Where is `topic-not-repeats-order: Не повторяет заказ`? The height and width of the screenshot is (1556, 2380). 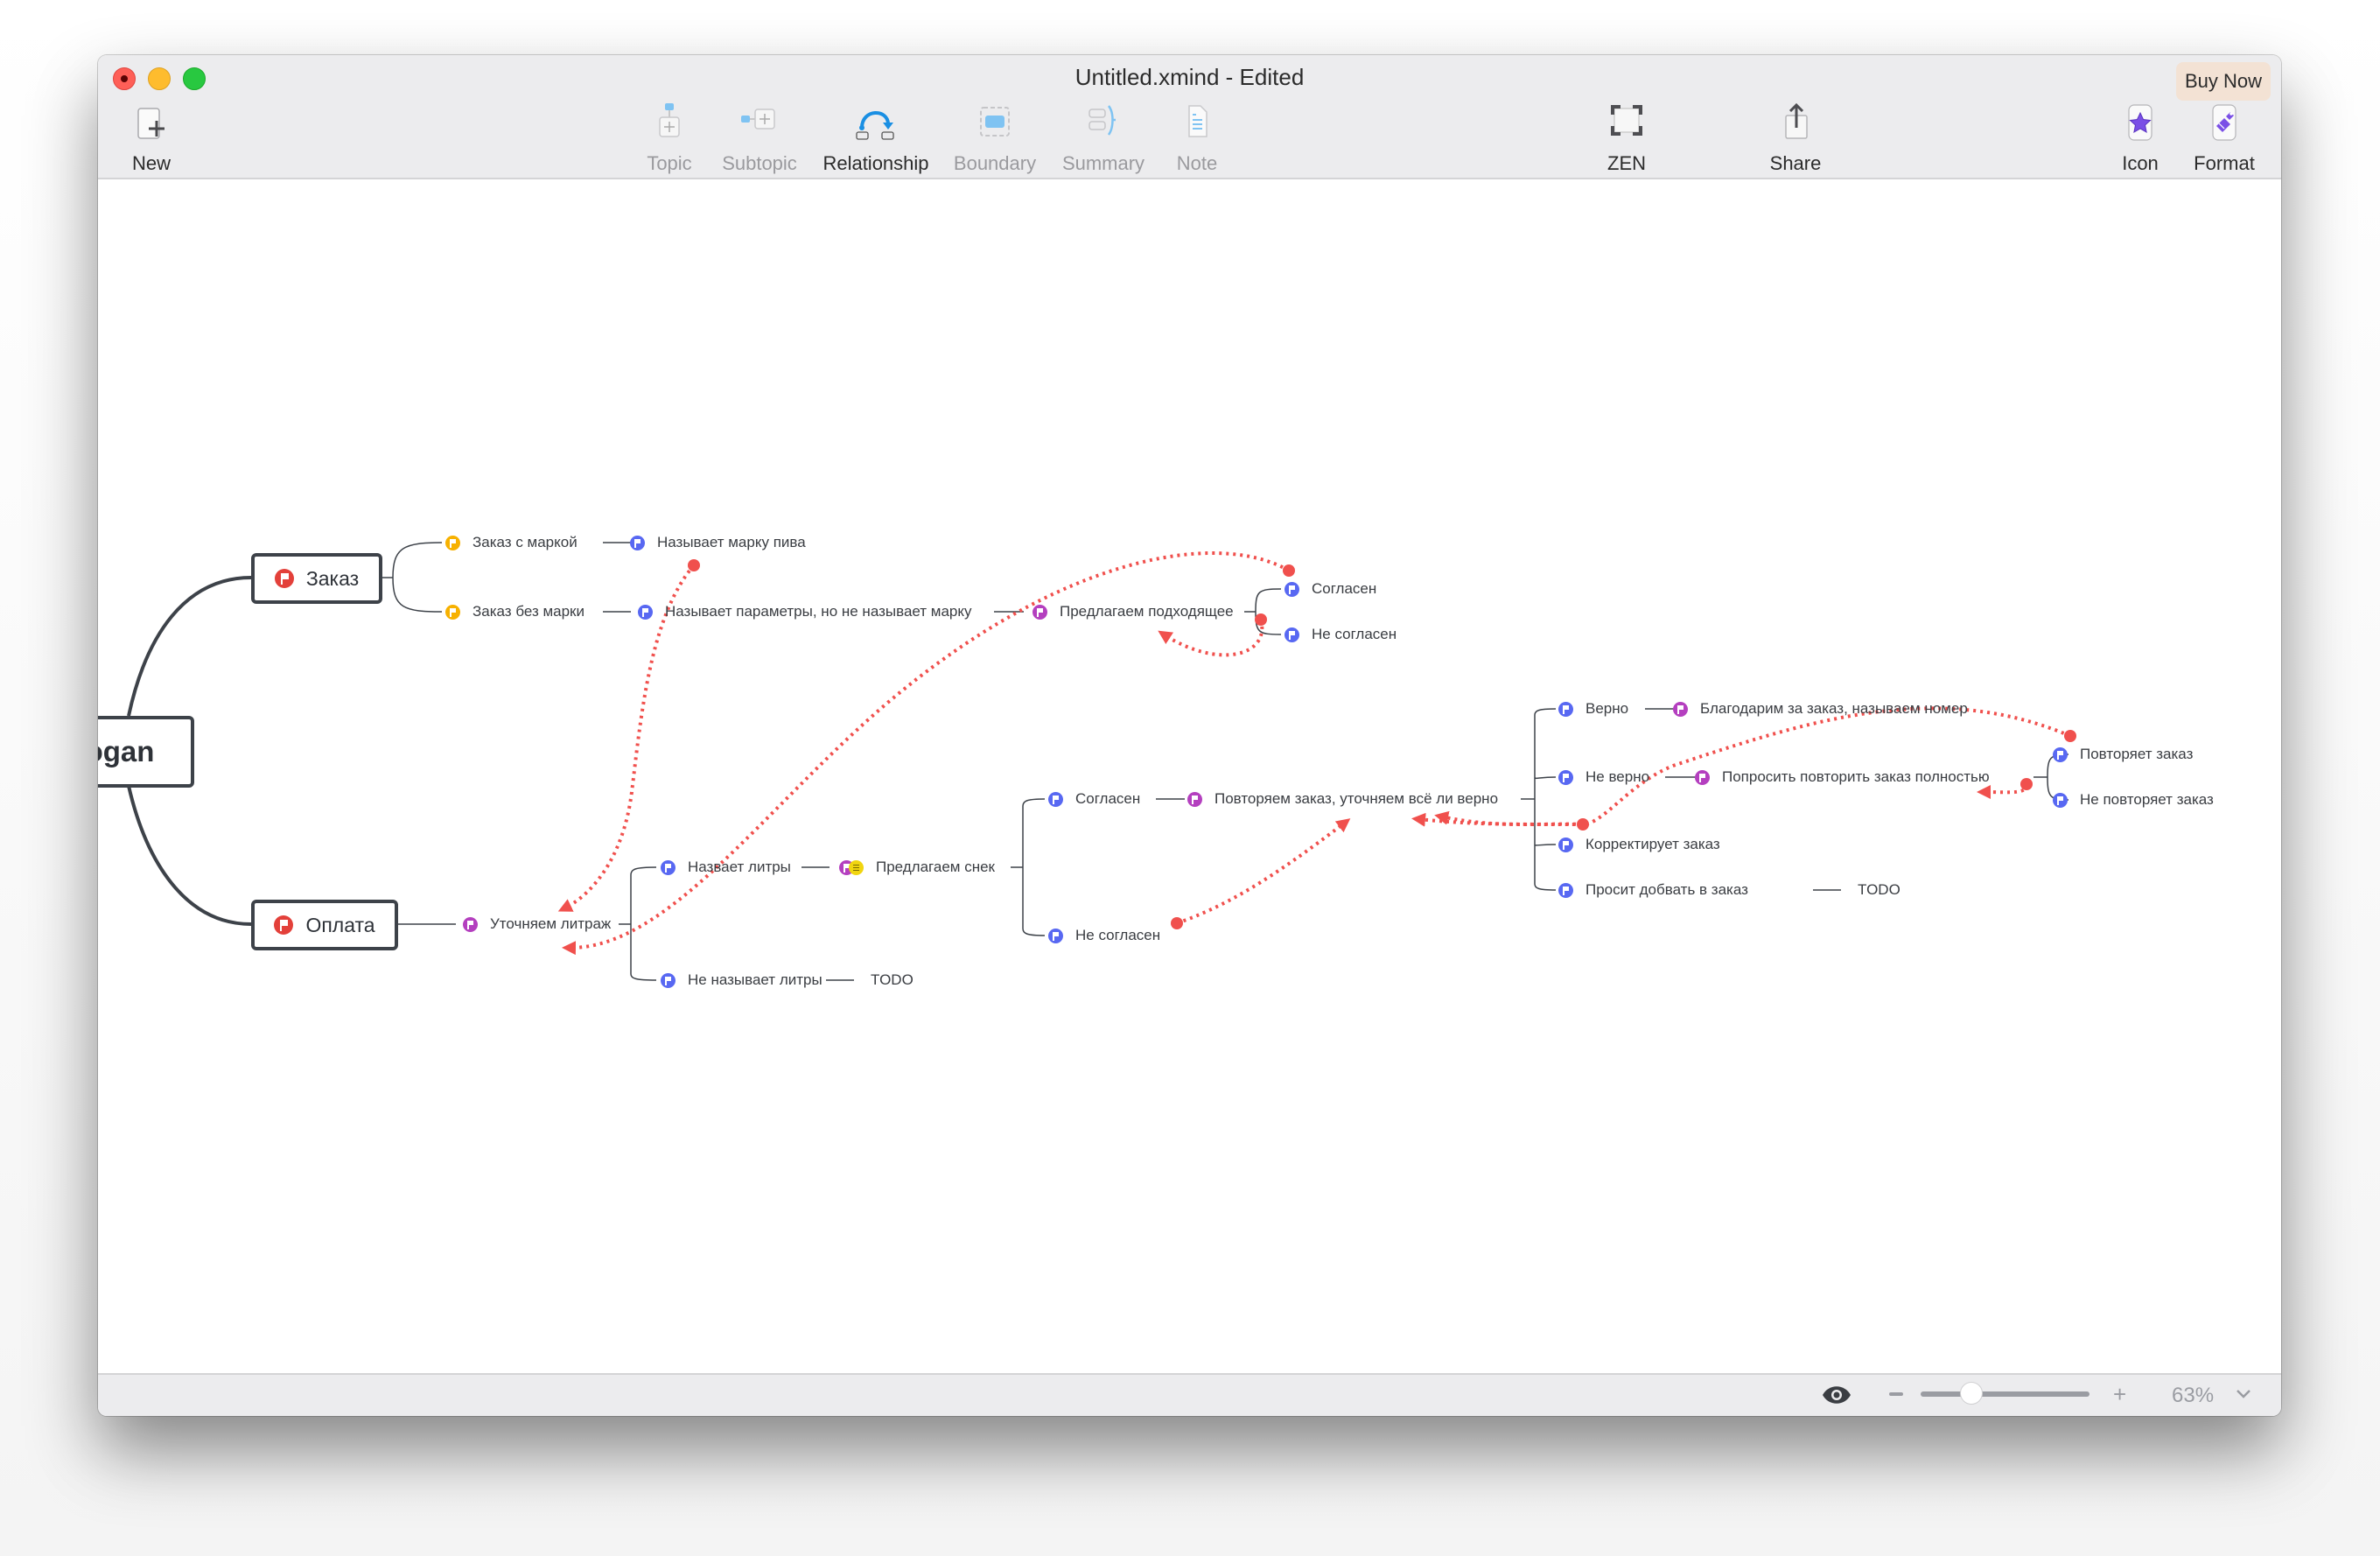
topic-not-repeats-order: Не повторяет заказ is located at coordinates (2133, 800).